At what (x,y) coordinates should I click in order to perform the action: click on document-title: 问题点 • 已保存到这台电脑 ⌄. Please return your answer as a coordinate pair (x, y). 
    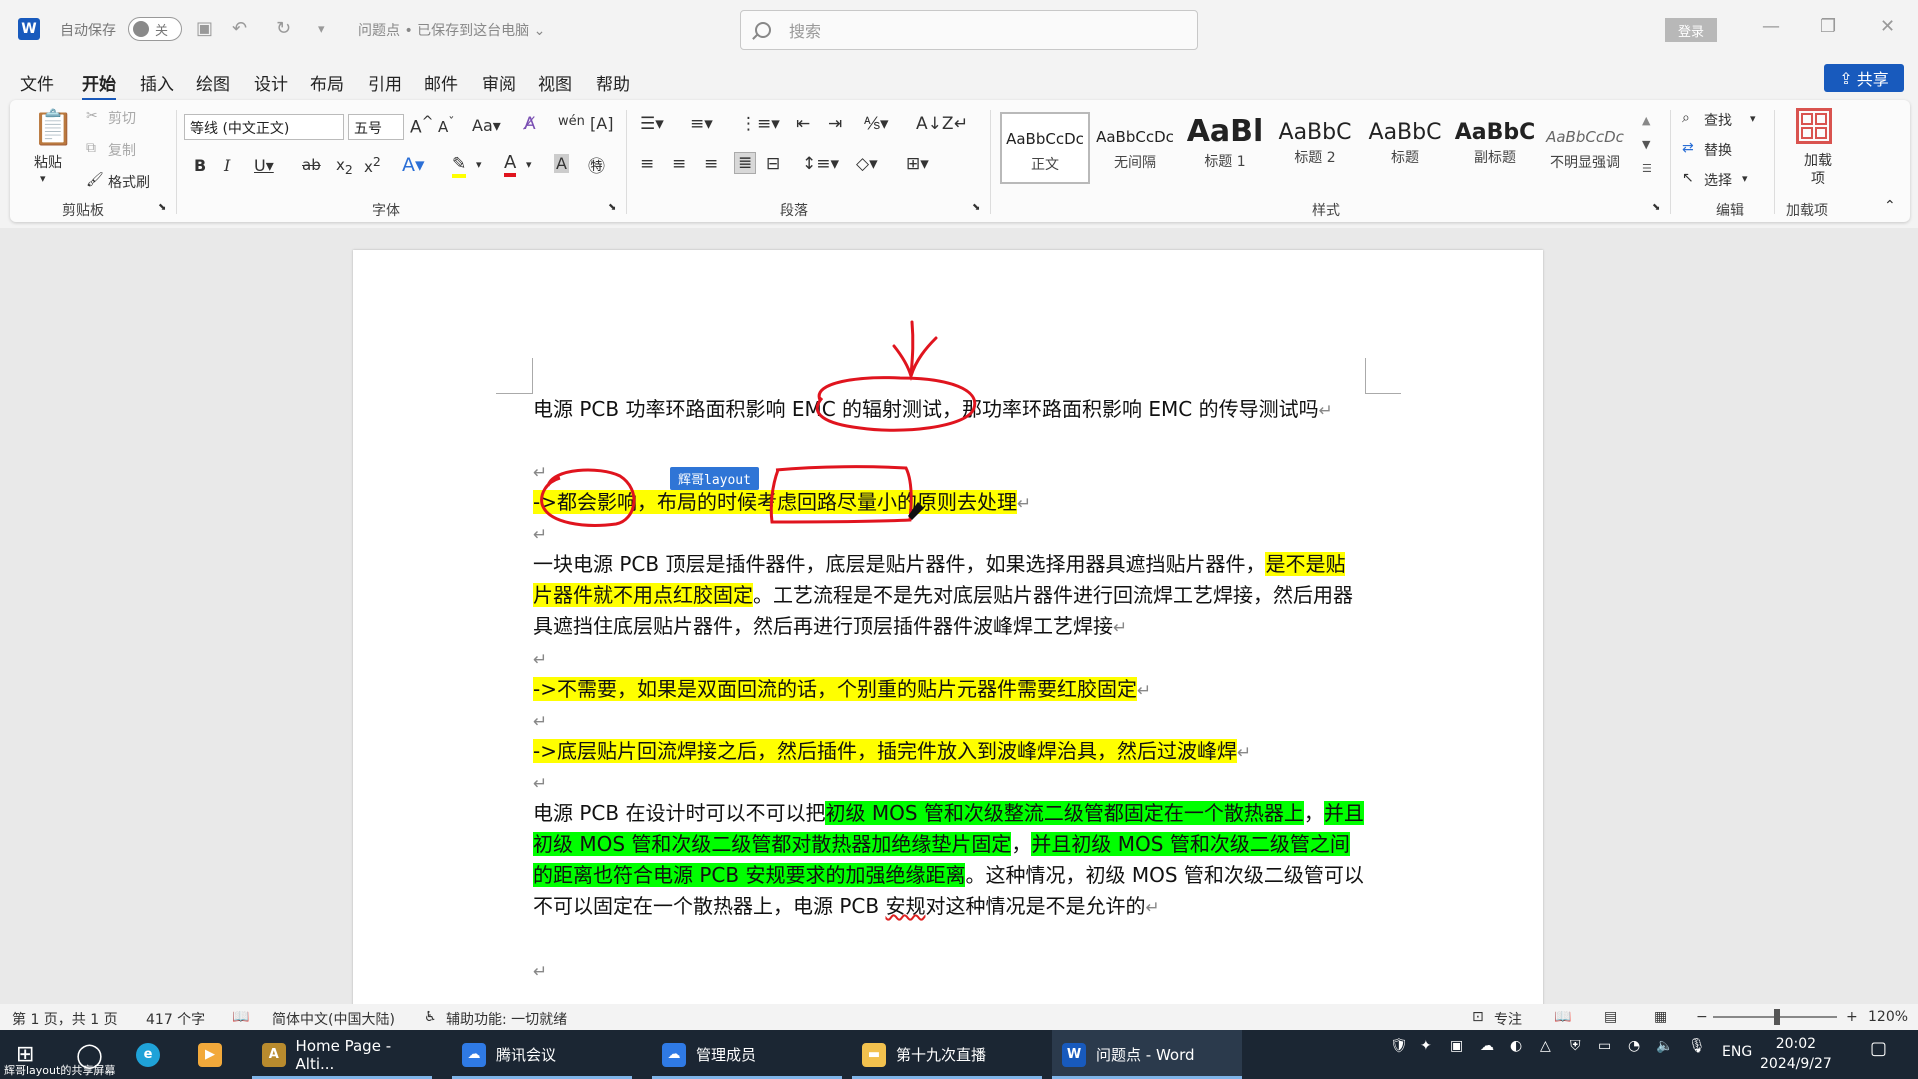
    Looking at the image, I should click on (451, 30).